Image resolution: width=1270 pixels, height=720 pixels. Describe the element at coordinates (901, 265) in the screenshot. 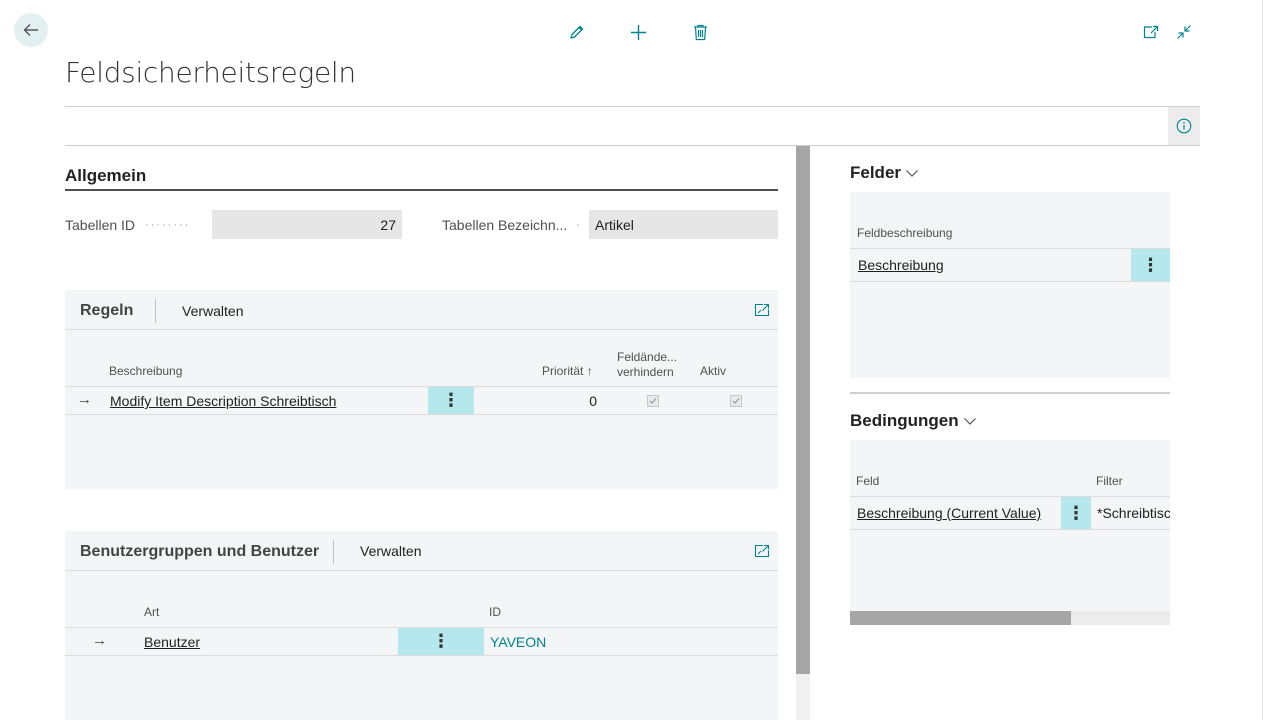

I see `field-description-link: Beschreibung` at that location.